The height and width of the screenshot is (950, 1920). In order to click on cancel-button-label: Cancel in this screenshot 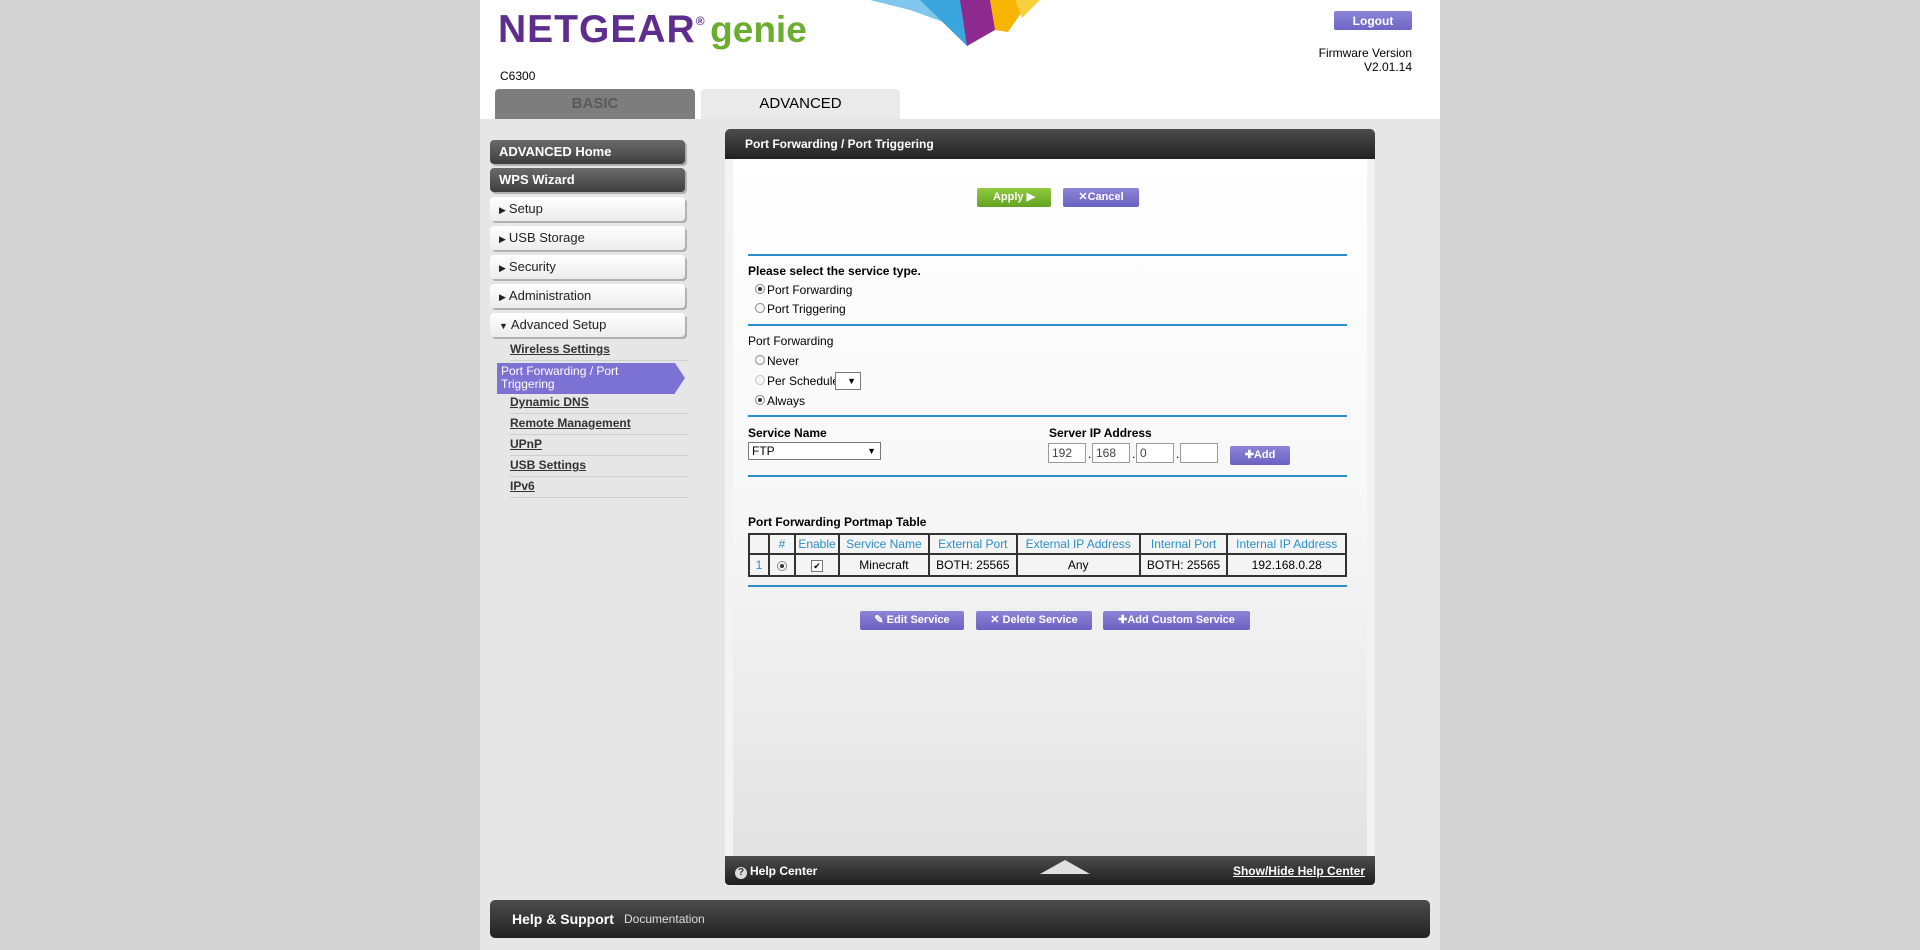, I will do `click(1105, 197)`.